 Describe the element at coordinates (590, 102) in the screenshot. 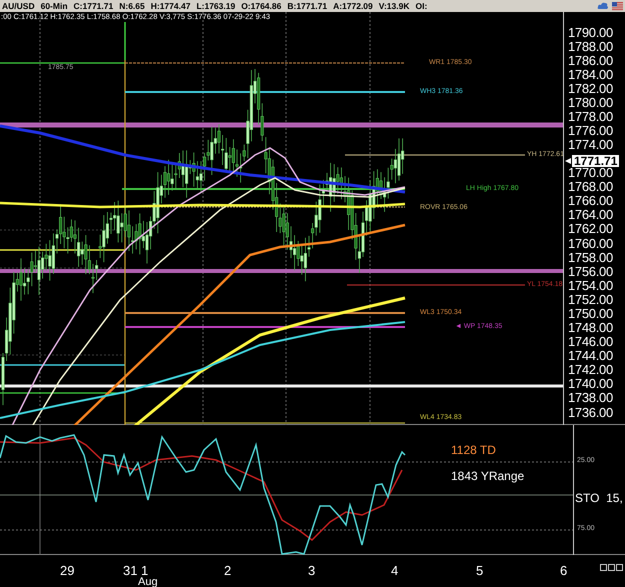

I see `price-tick-label: 1780.00` at that location.